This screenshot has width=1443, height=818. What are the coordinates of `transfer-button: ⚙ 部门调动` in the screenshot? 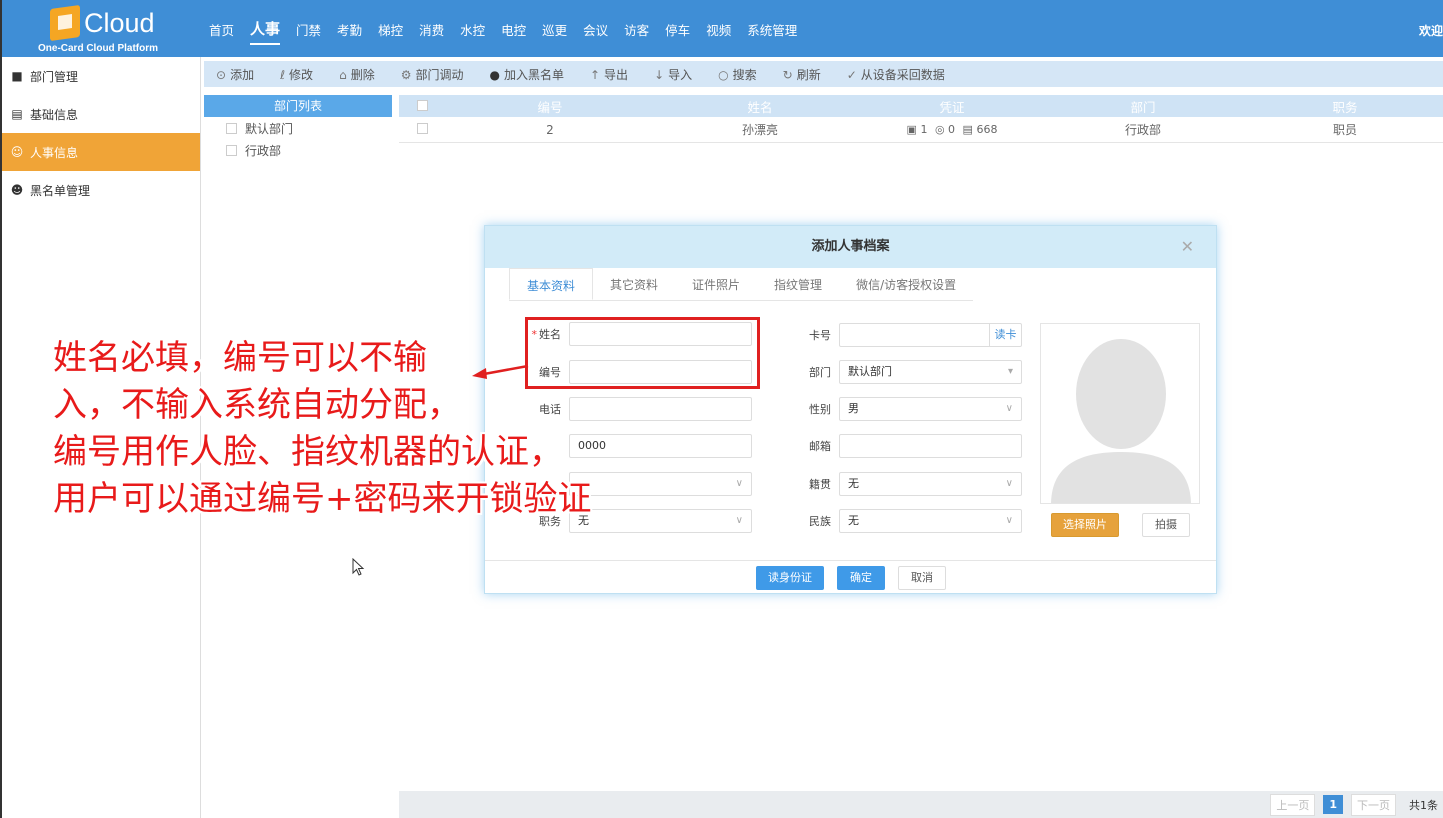 It's located at (432, 74).